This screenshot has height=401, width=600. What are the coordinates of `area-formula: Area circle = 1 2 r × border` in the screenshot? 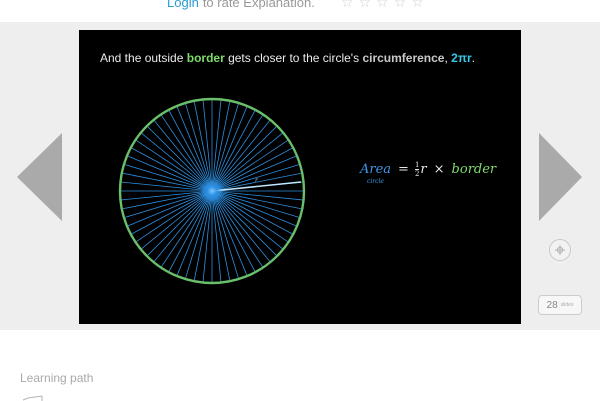 It's located at (428, 173).